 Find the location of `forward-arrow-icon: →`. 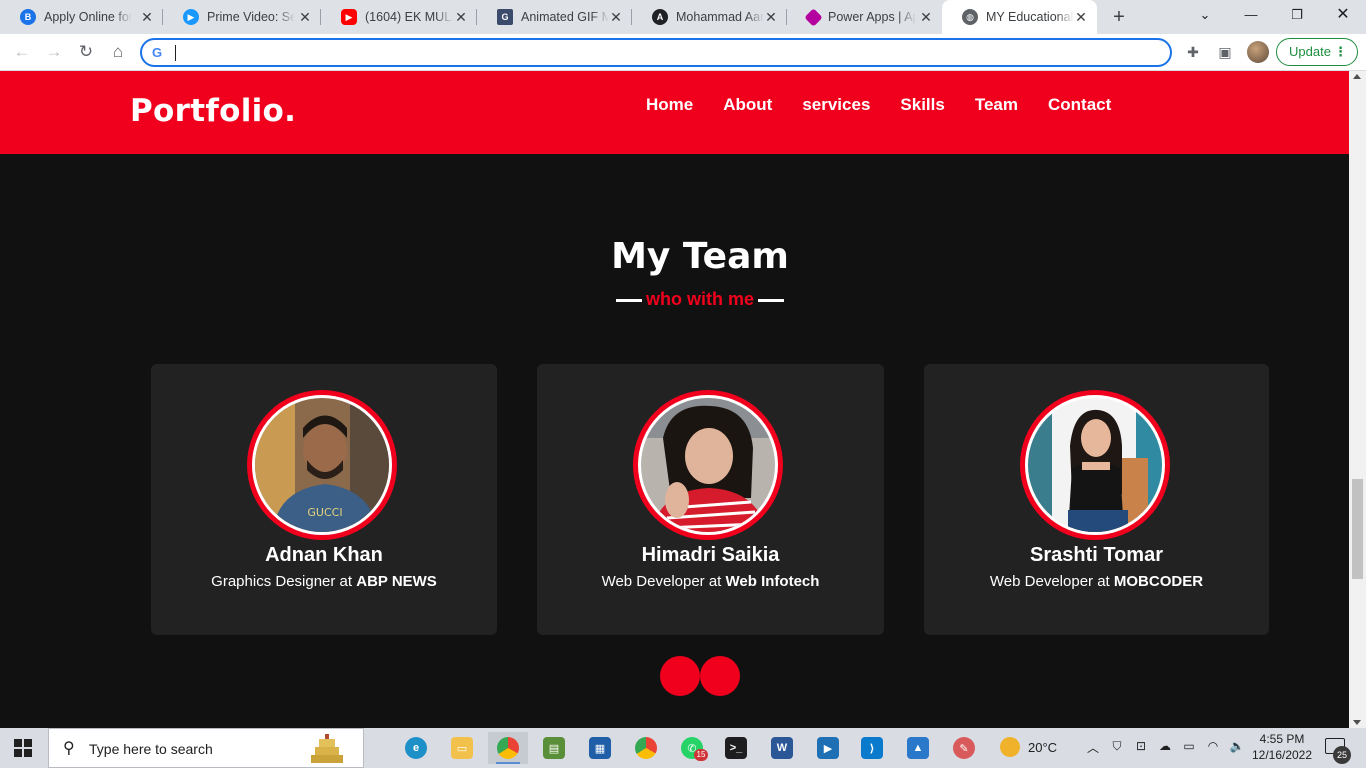

forward-arrow-icon: → is located at coordinates (54, 52).